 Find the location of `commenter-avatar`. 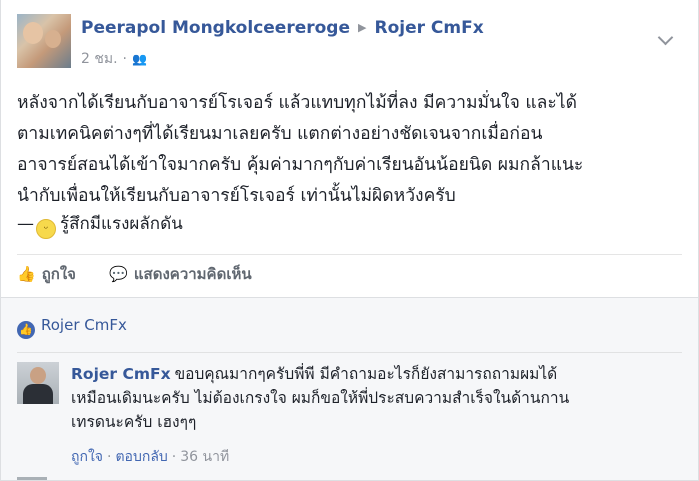

commenter-avatar is located at coordinates (38, 383).